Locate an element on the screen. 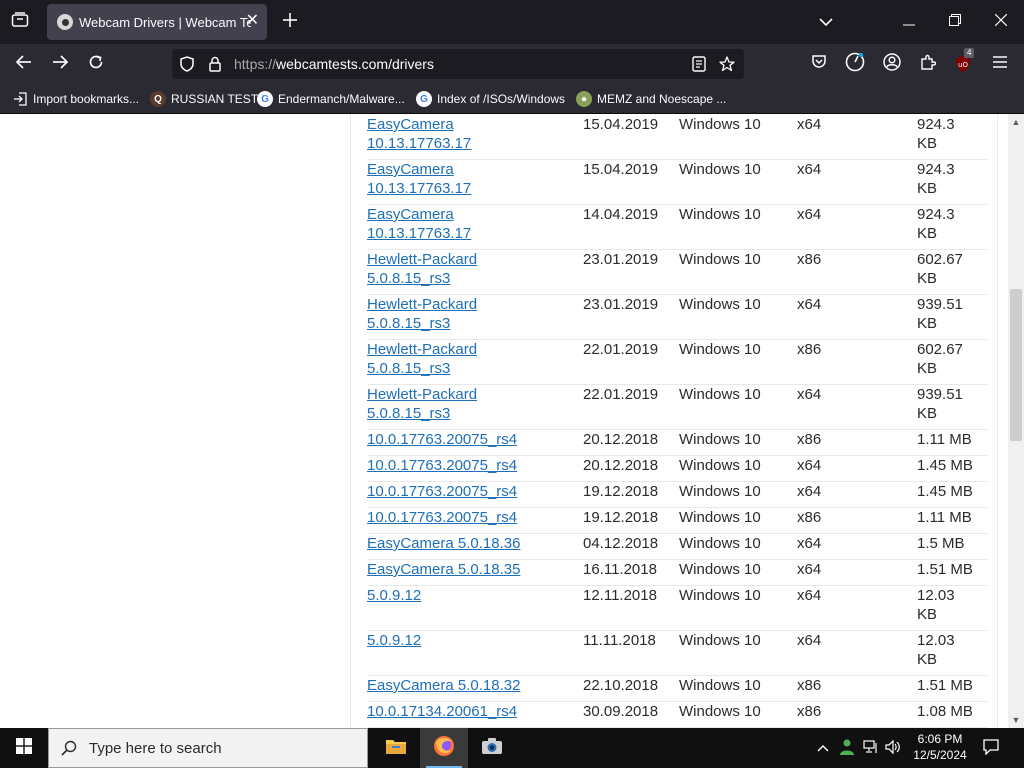 The width and height of the screenshot is (1024, 768). bookmark-star-icon is located at coordinates (727, 64).